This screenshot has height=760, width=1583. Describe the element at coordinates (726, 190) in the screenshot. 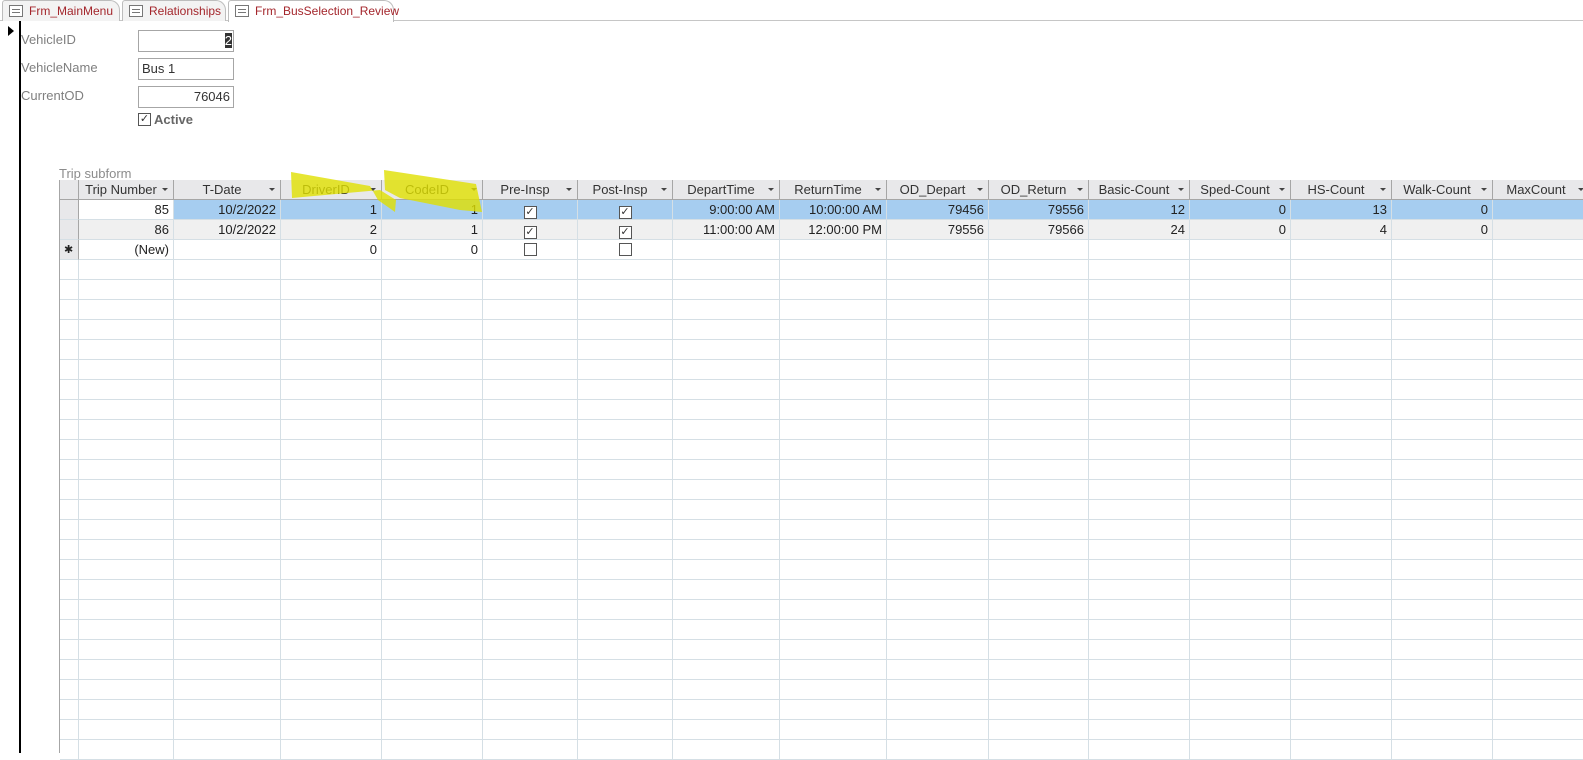

I see `column-header: DepartTime` at that location.